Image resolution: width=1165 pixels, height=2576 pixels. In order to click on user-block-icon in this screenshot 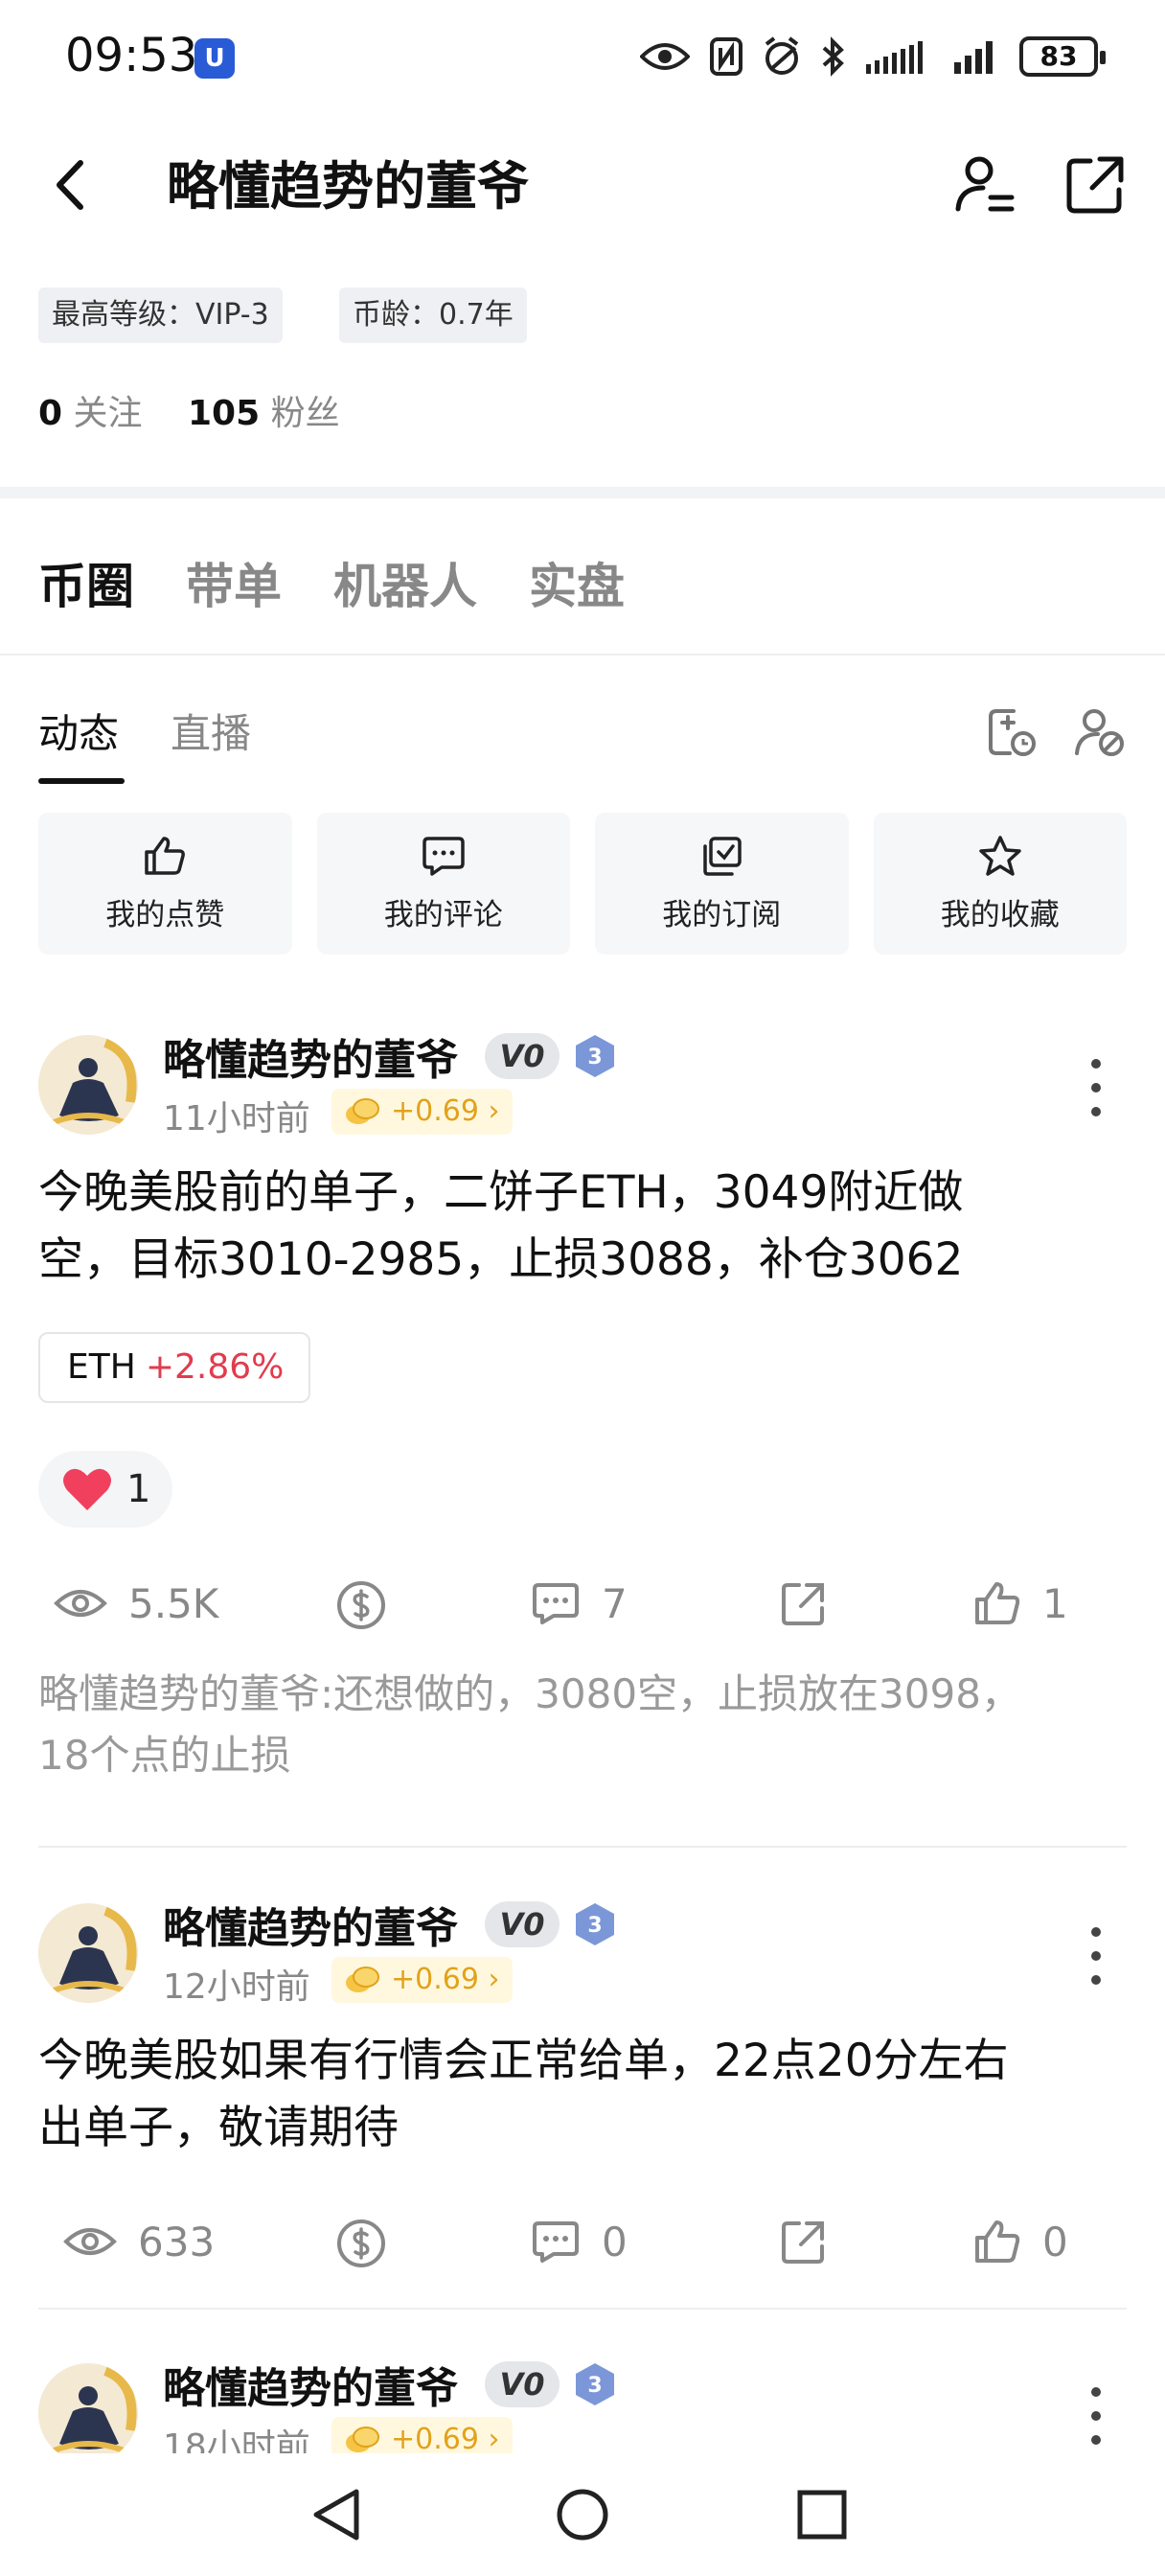, I will do `click(1100, 732)`.